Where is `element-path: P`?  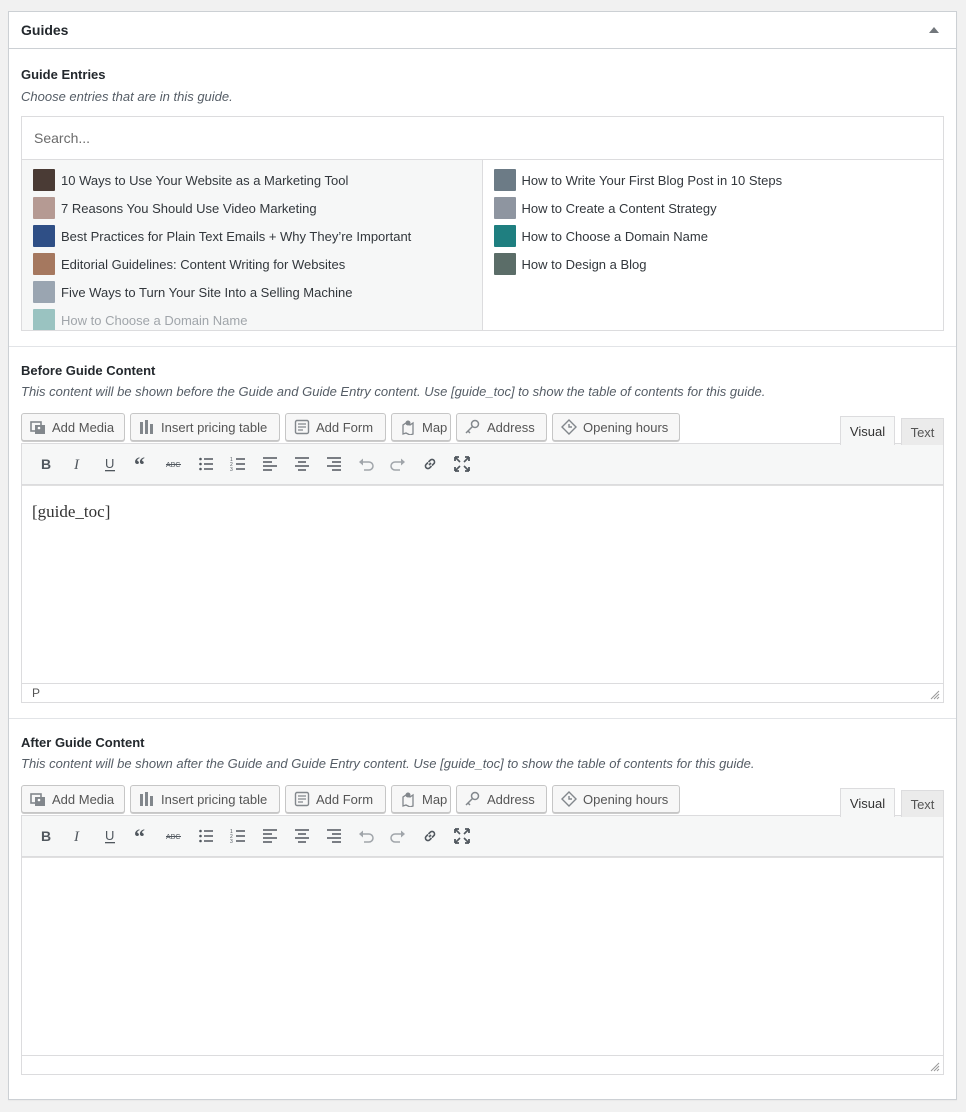 element-path: P is located at coordinates (36, 693).